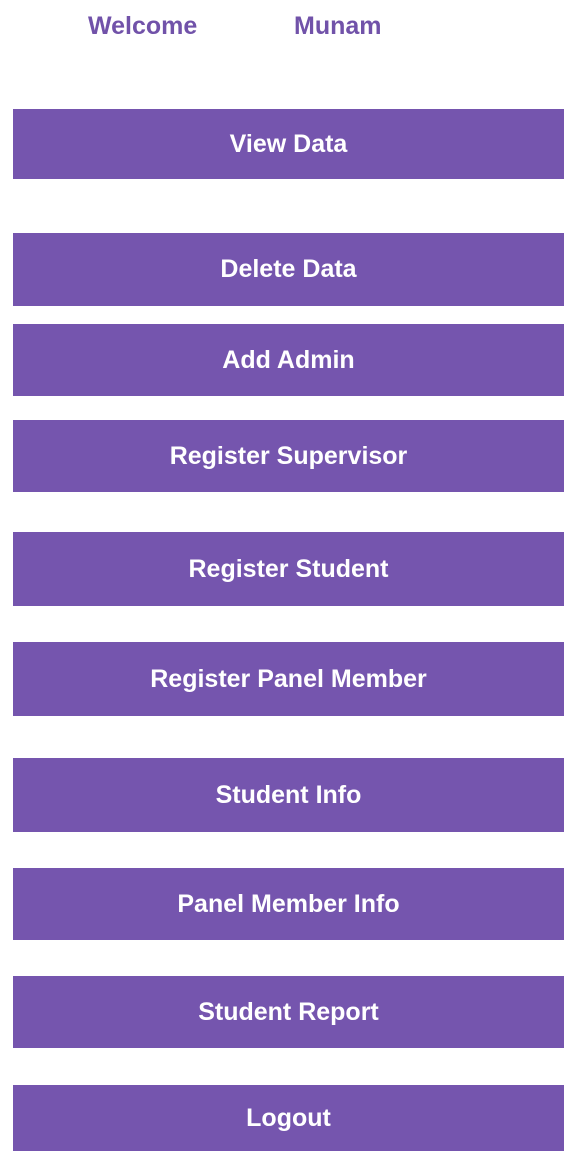 This screenshot has width=564, height=1151. I want to click on welcome-header: Welcome Munam, so click(282, 26).